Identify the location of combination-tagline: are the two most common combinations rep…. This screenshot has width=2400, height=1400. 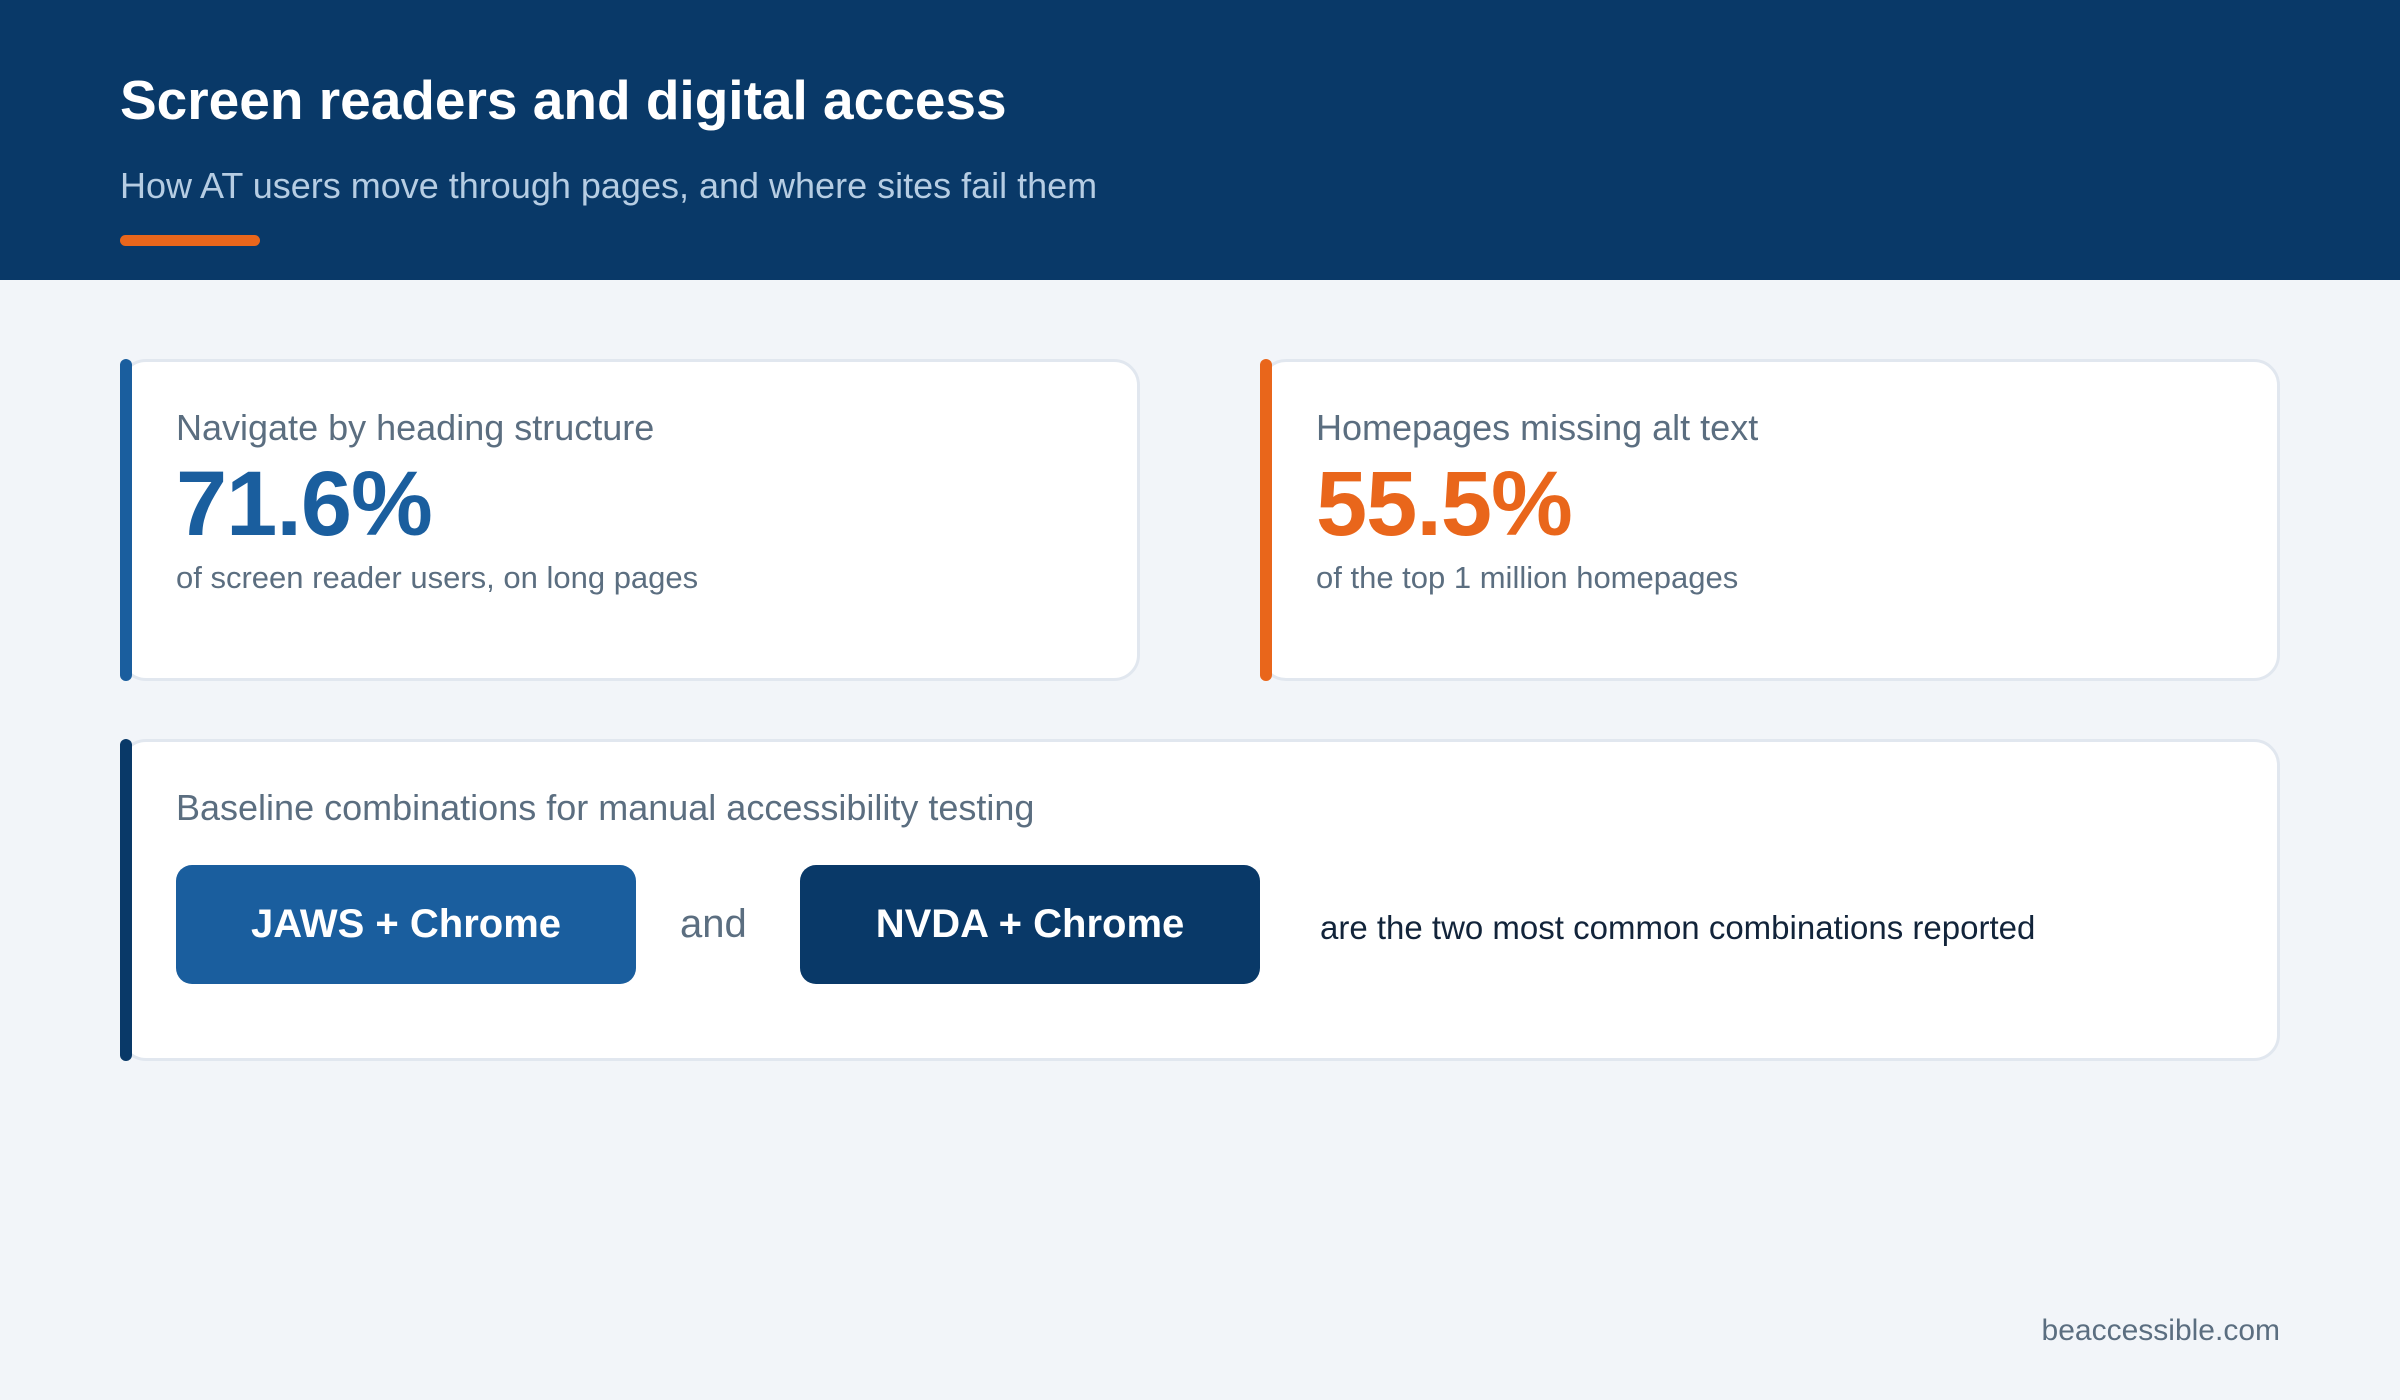
(1678, 927).